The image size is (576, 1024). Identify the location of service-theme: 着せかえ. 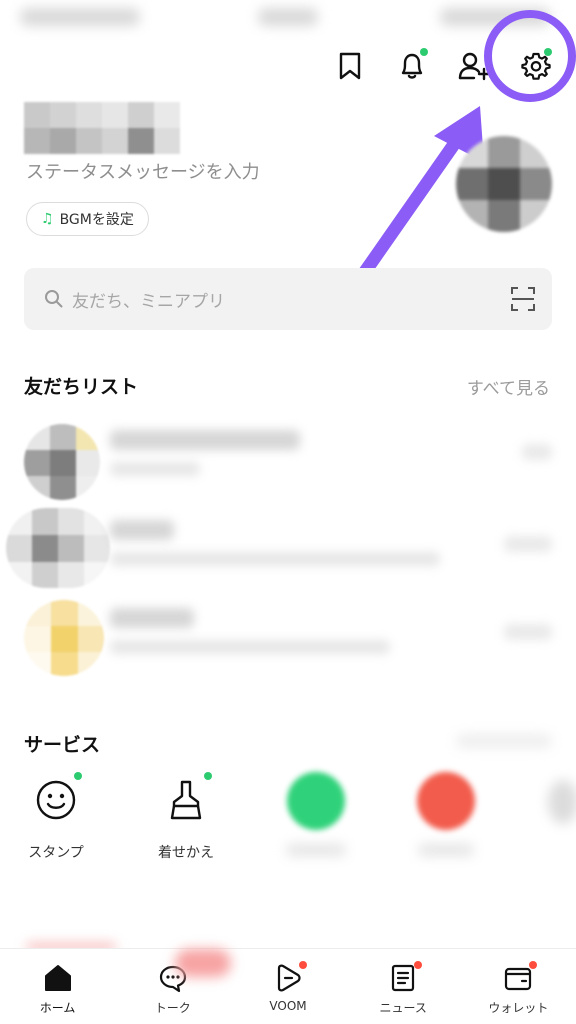
(186, 815).